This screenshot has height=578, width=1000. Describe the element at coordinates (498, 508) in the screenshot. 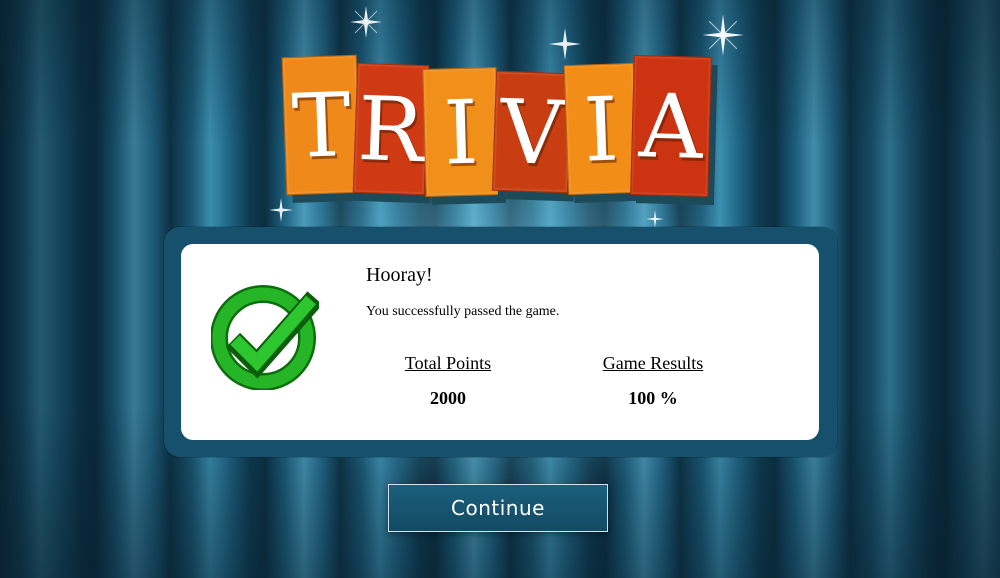

I see `continue-button: Continue` at that location.